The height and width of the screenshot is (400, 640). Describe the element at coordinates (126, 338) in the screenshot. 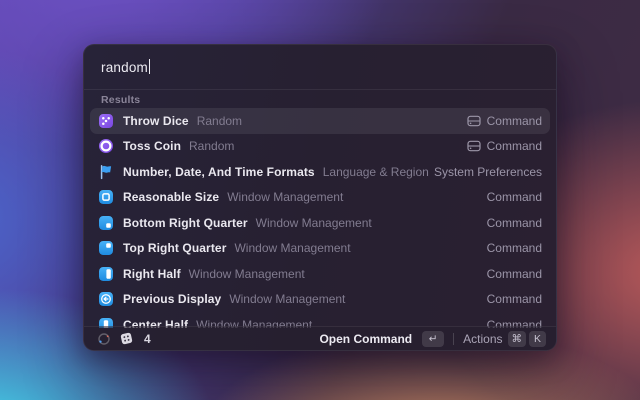

I see `die-result-icon` at that location.